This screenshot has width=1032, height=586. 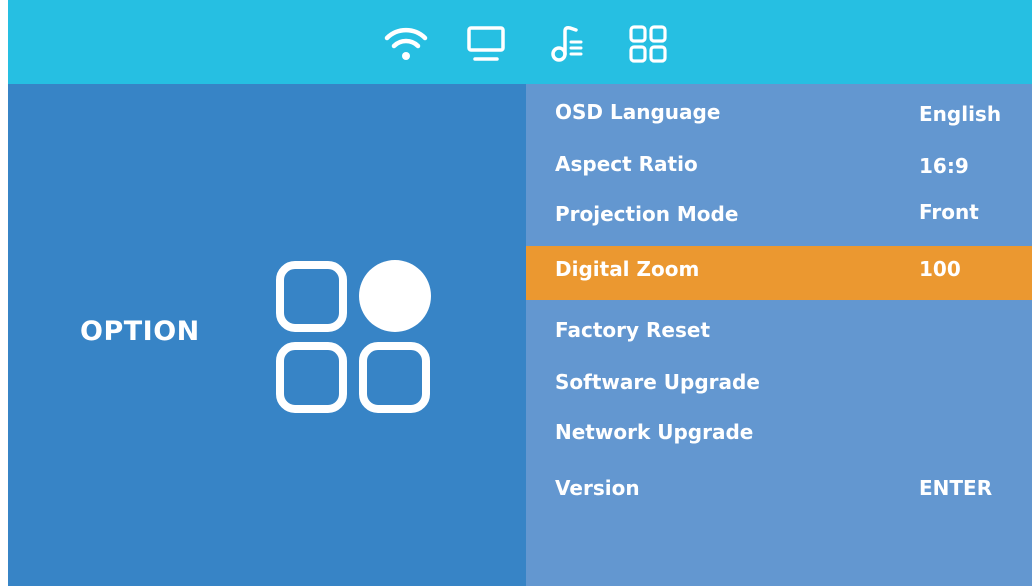 What do you see at coordinates (944, 166) in the screenshot?
I see `menu-item-value: 16:9` at bounding box center [944, 166].